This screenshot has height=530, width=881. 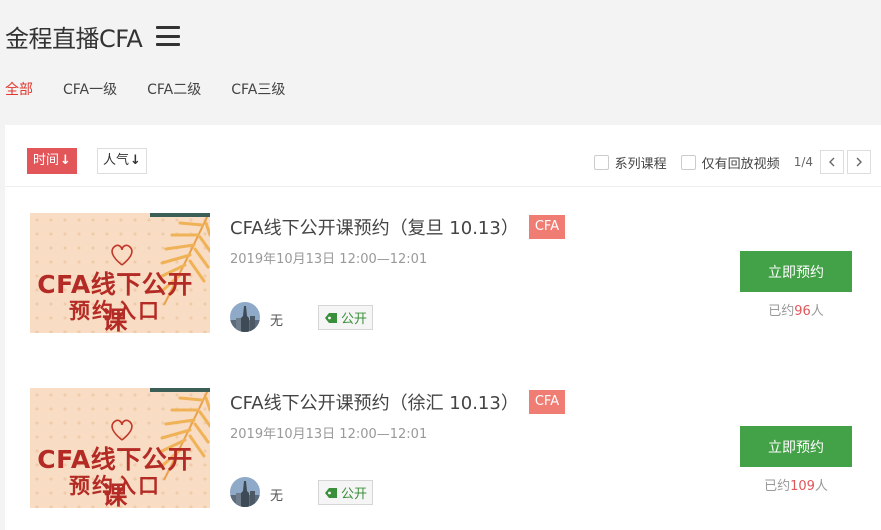 I want to click on reservation-number: 96, so click(x=802, y=311).